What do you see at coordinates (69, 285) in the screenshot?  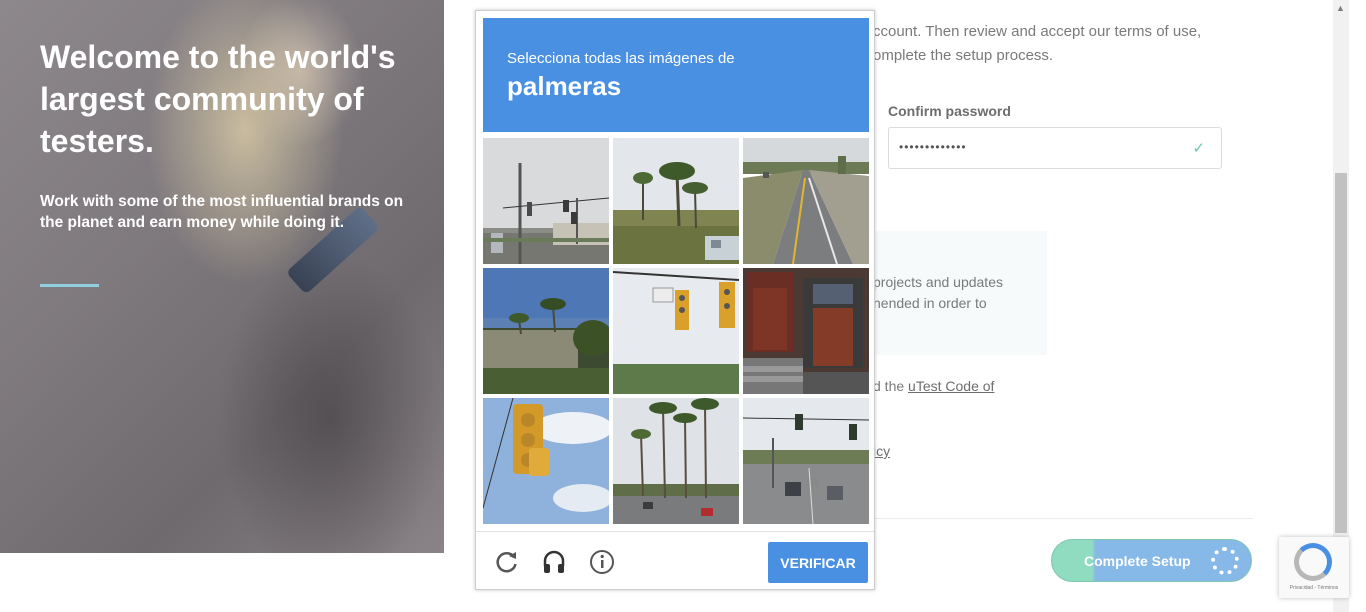 I see `hero-accent-rule` at bounding box center [69, 285].